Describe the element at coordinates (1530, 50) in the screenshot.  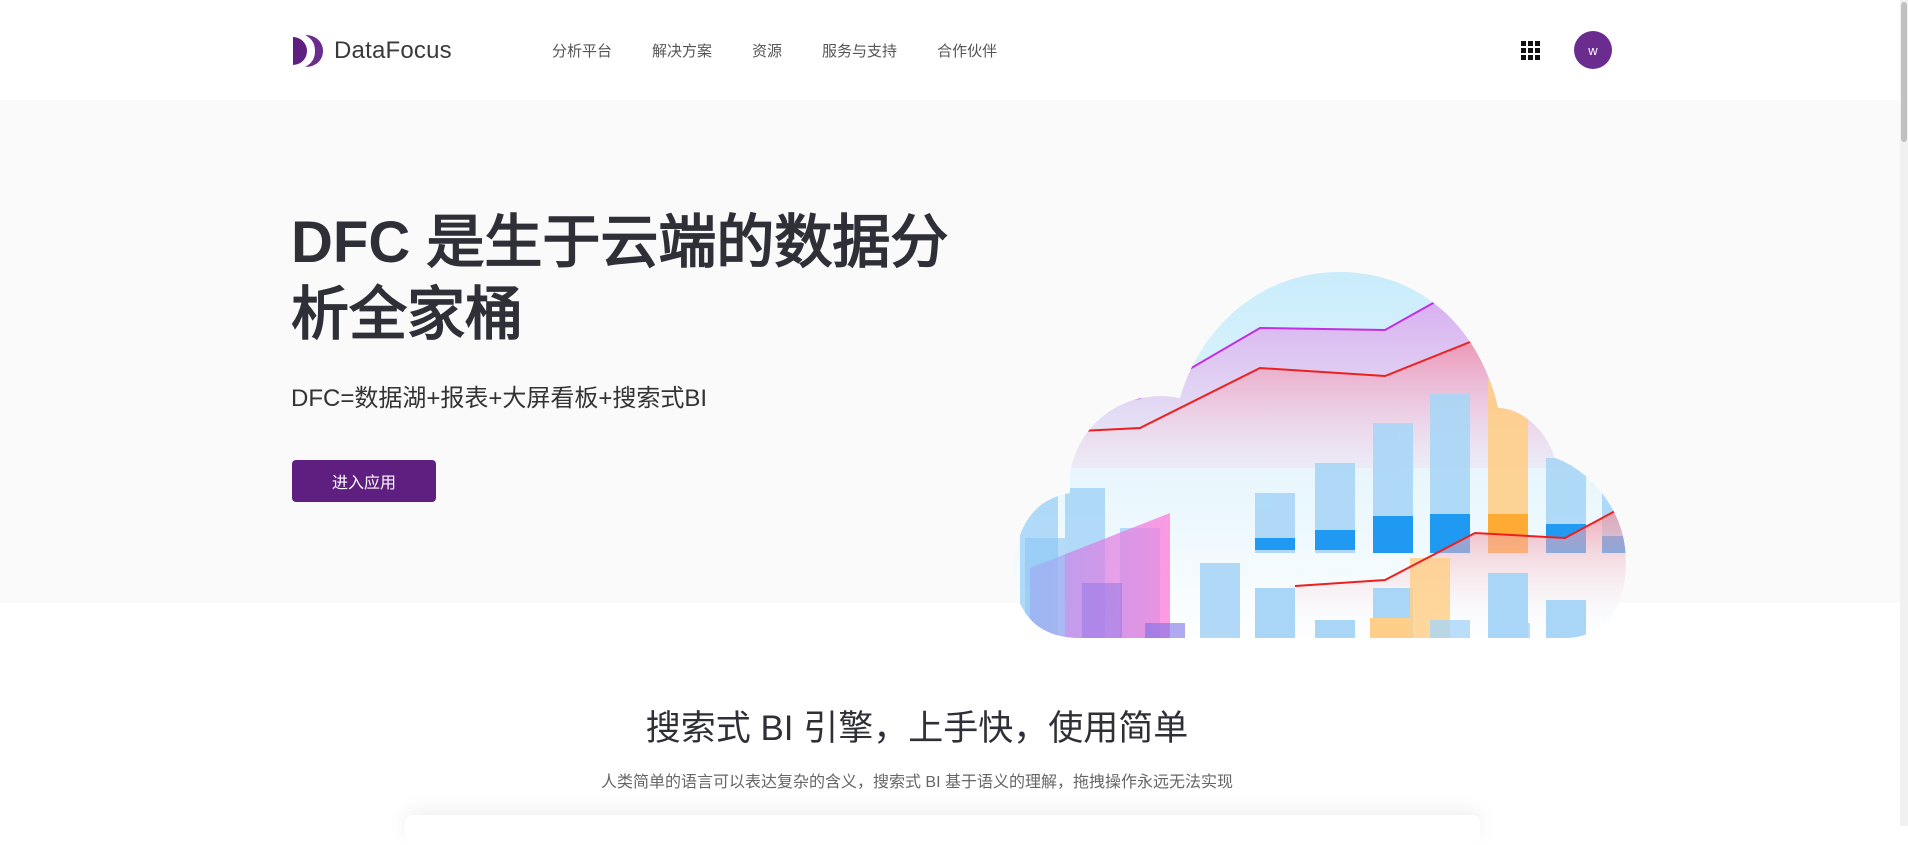
I see `grid-apps-icon` at that location.